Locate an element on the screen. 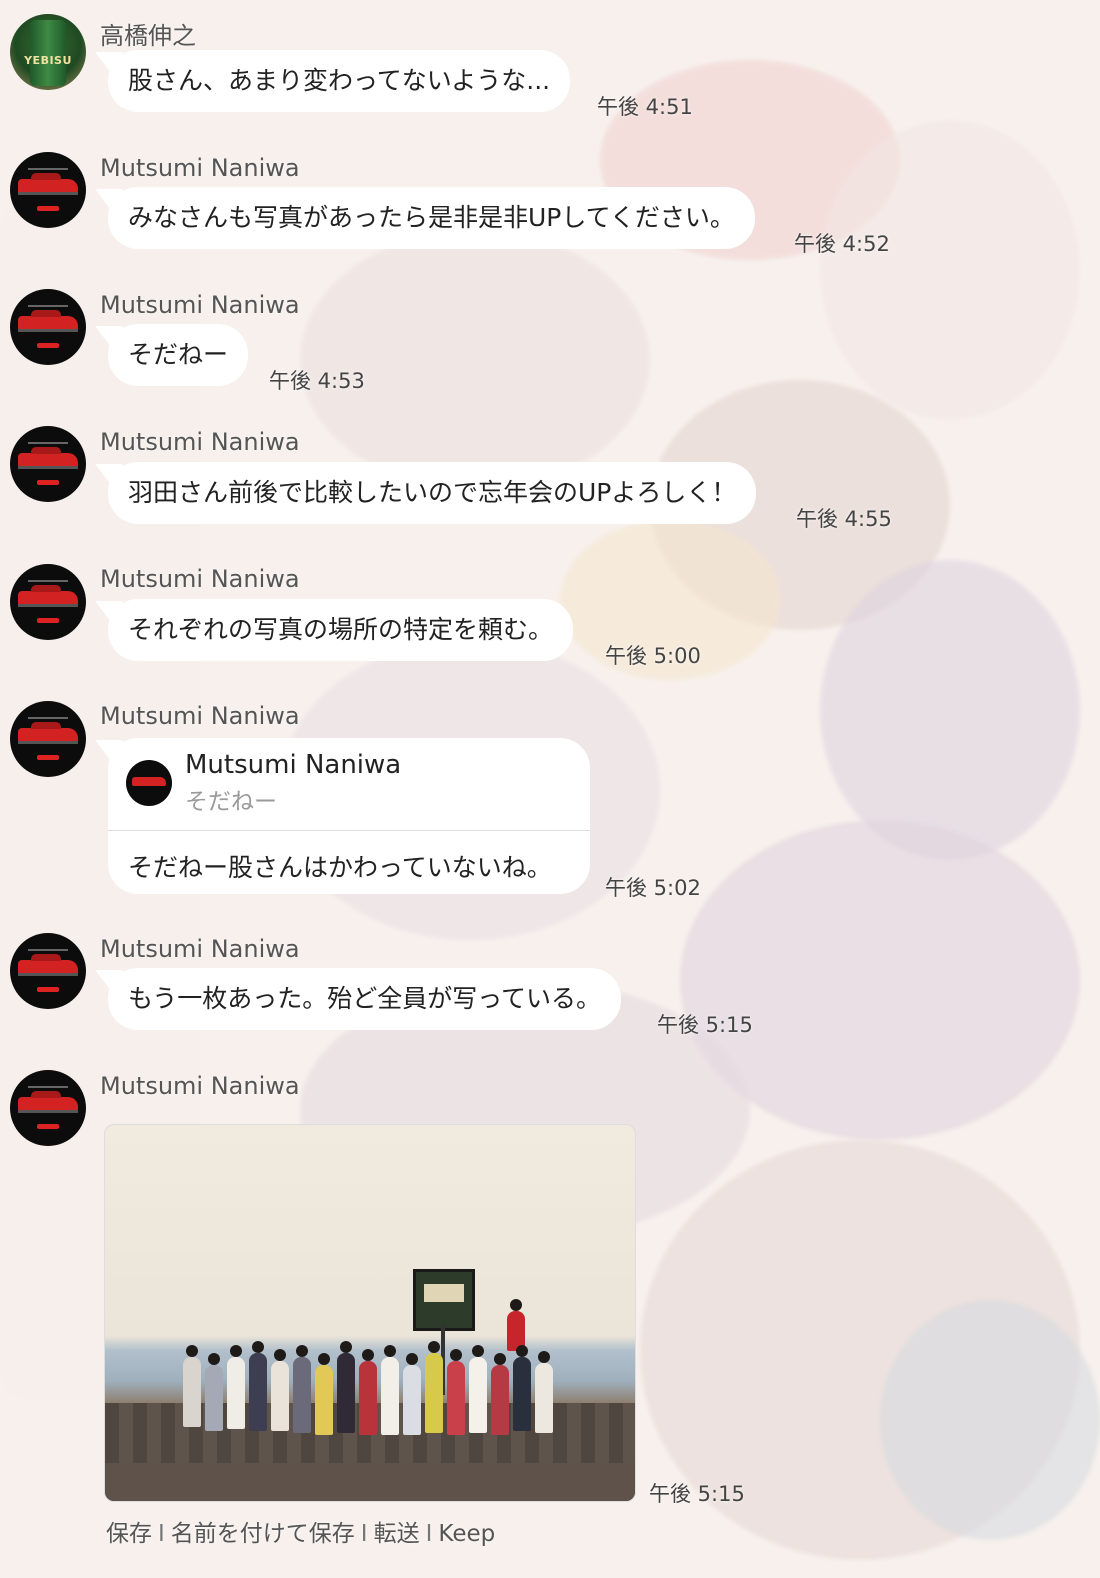 The height and width of the screenshot is (1578, 1100). message-bubble: それぞれの写真の場所の特定を頼む。 is located at coordinates (341, 630).